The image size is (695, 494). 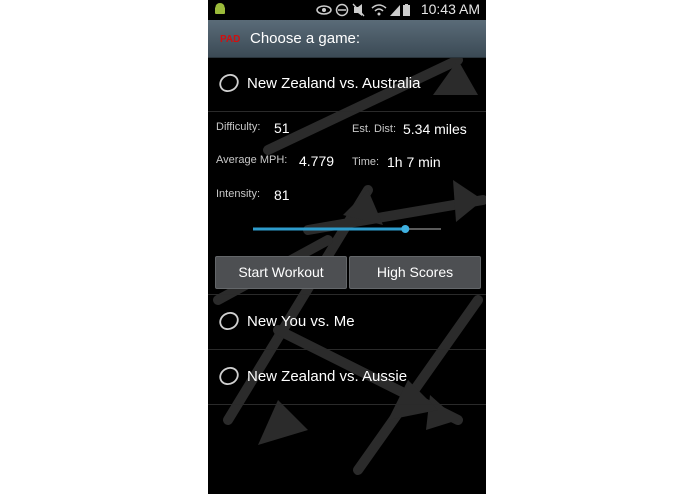 I want to click on difficulty-label: Difficulty:, so click(x=238, y=127).